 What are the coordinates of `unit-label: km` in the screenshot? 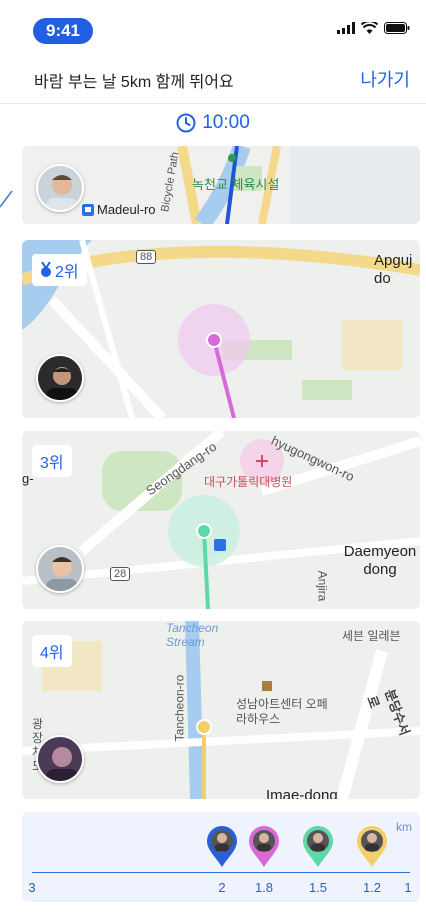 It's located at (404, 827).